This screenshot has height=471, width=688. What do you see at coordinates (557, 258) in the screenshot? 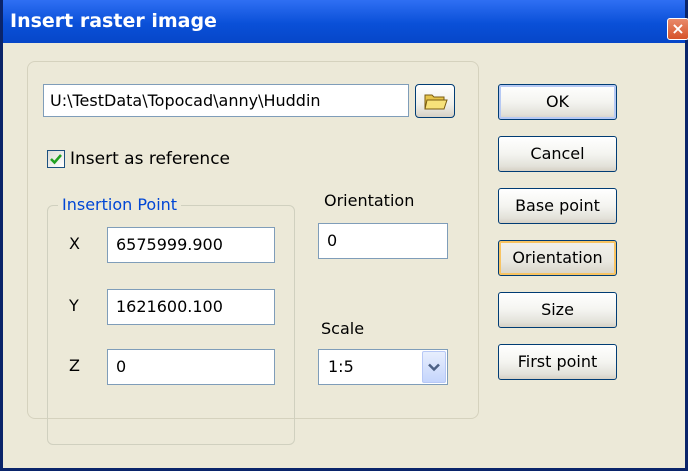
I see `orientation-button: Orientation` at bounding box center [557, 258].